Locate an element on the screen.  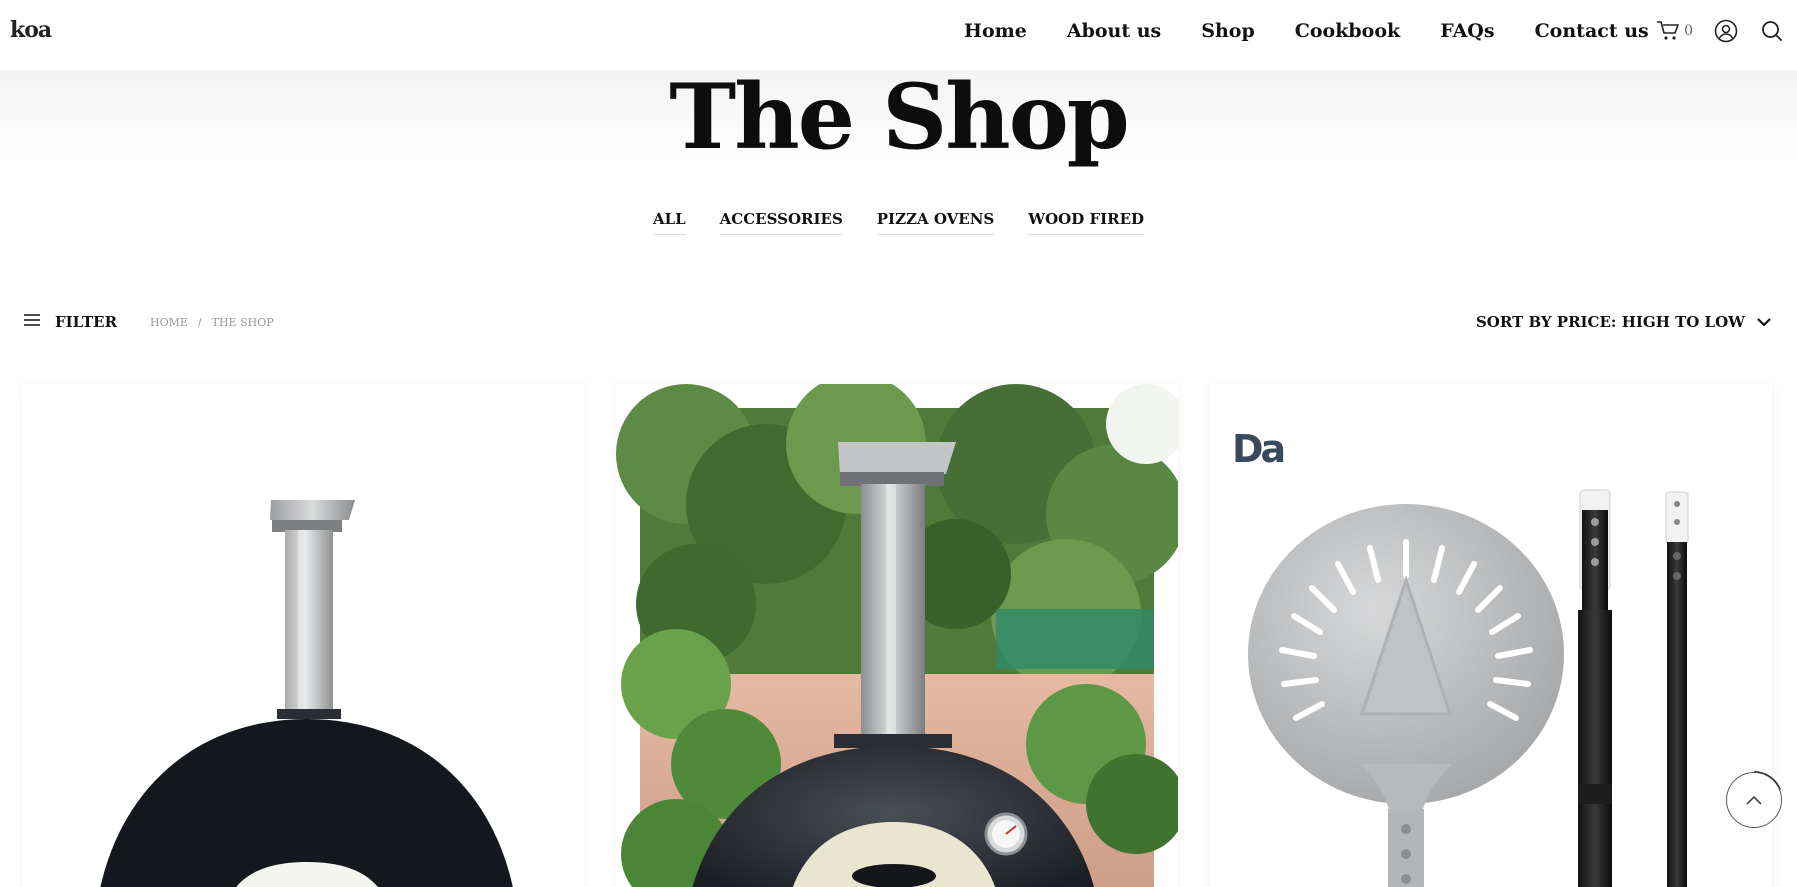
filter-label: FILTER is located at coordinates (86, 321).